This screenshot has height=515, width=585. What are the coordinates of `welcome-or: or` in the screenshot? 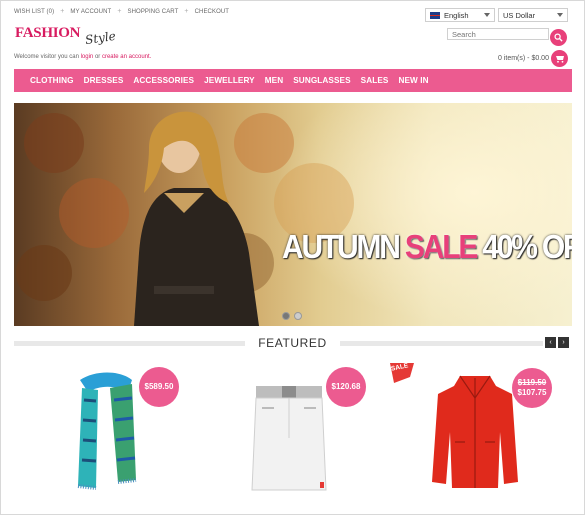 It's located at (97, 57).